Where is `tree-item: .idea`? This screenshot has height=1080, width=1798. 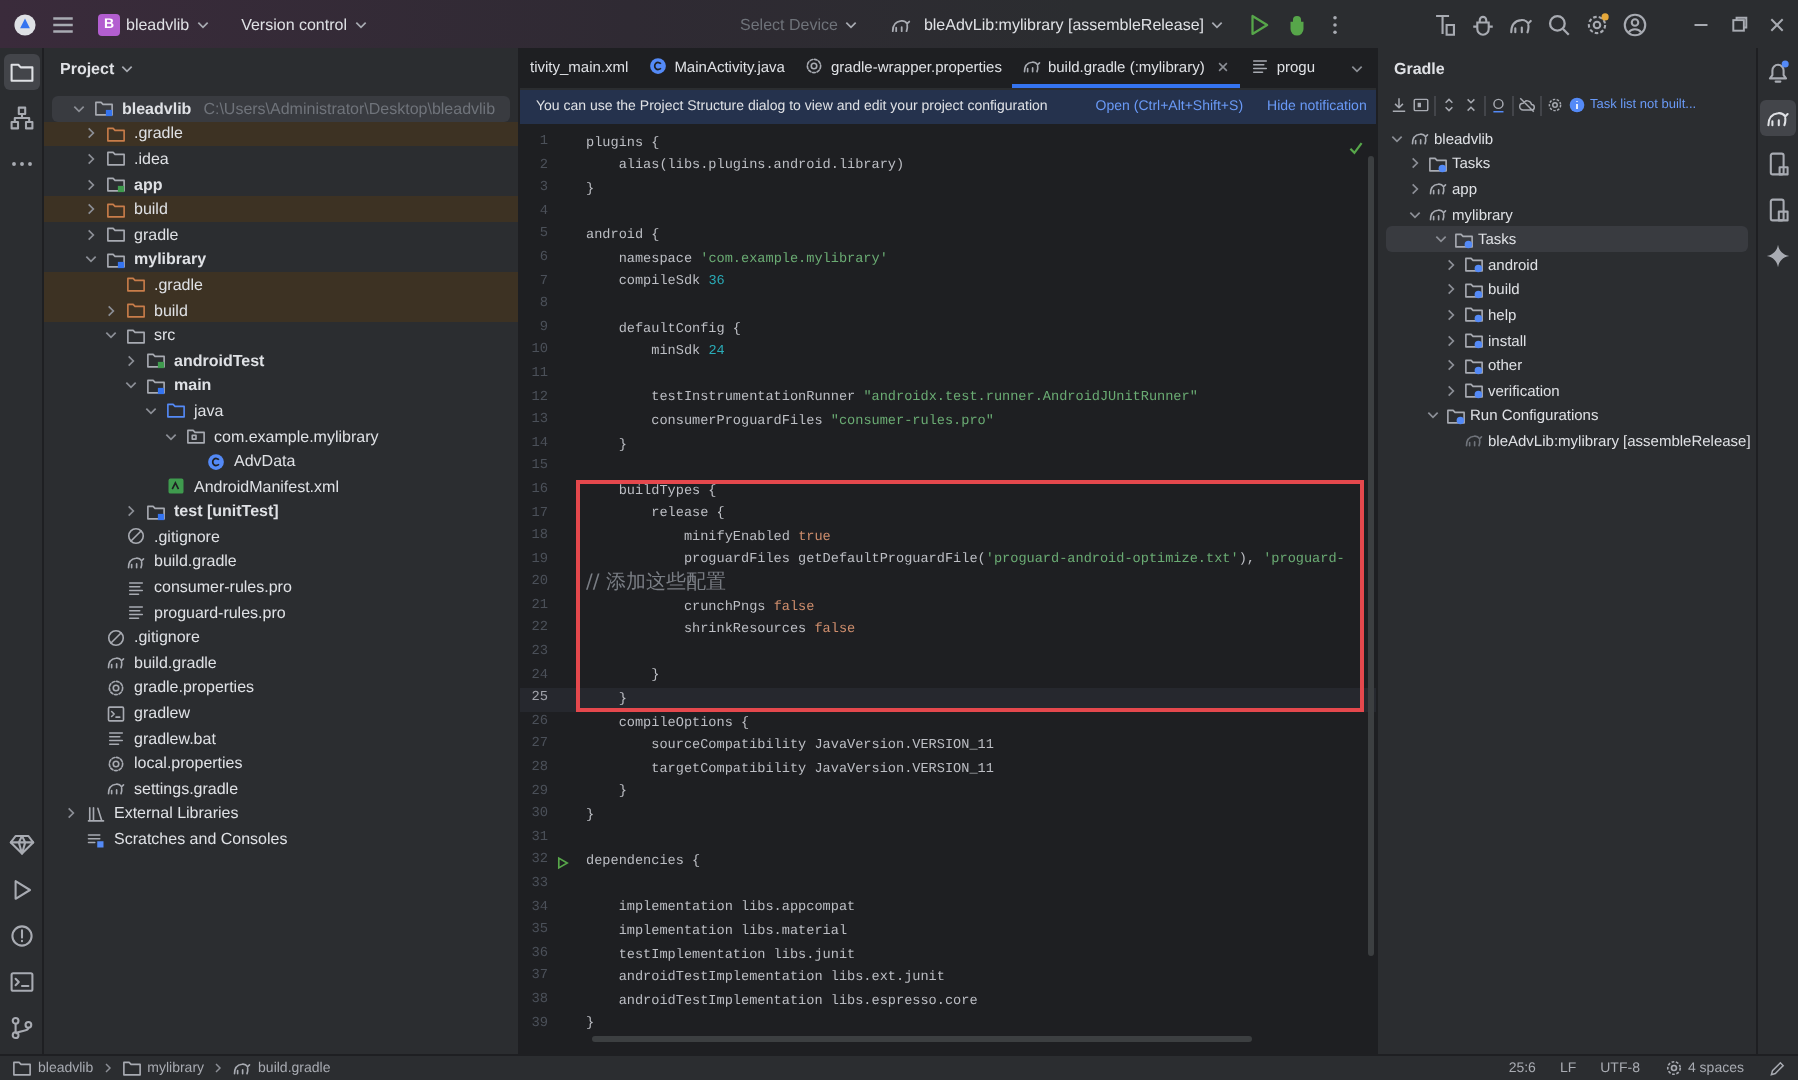 tree-item: .idea is located at coordinates (281, 159).